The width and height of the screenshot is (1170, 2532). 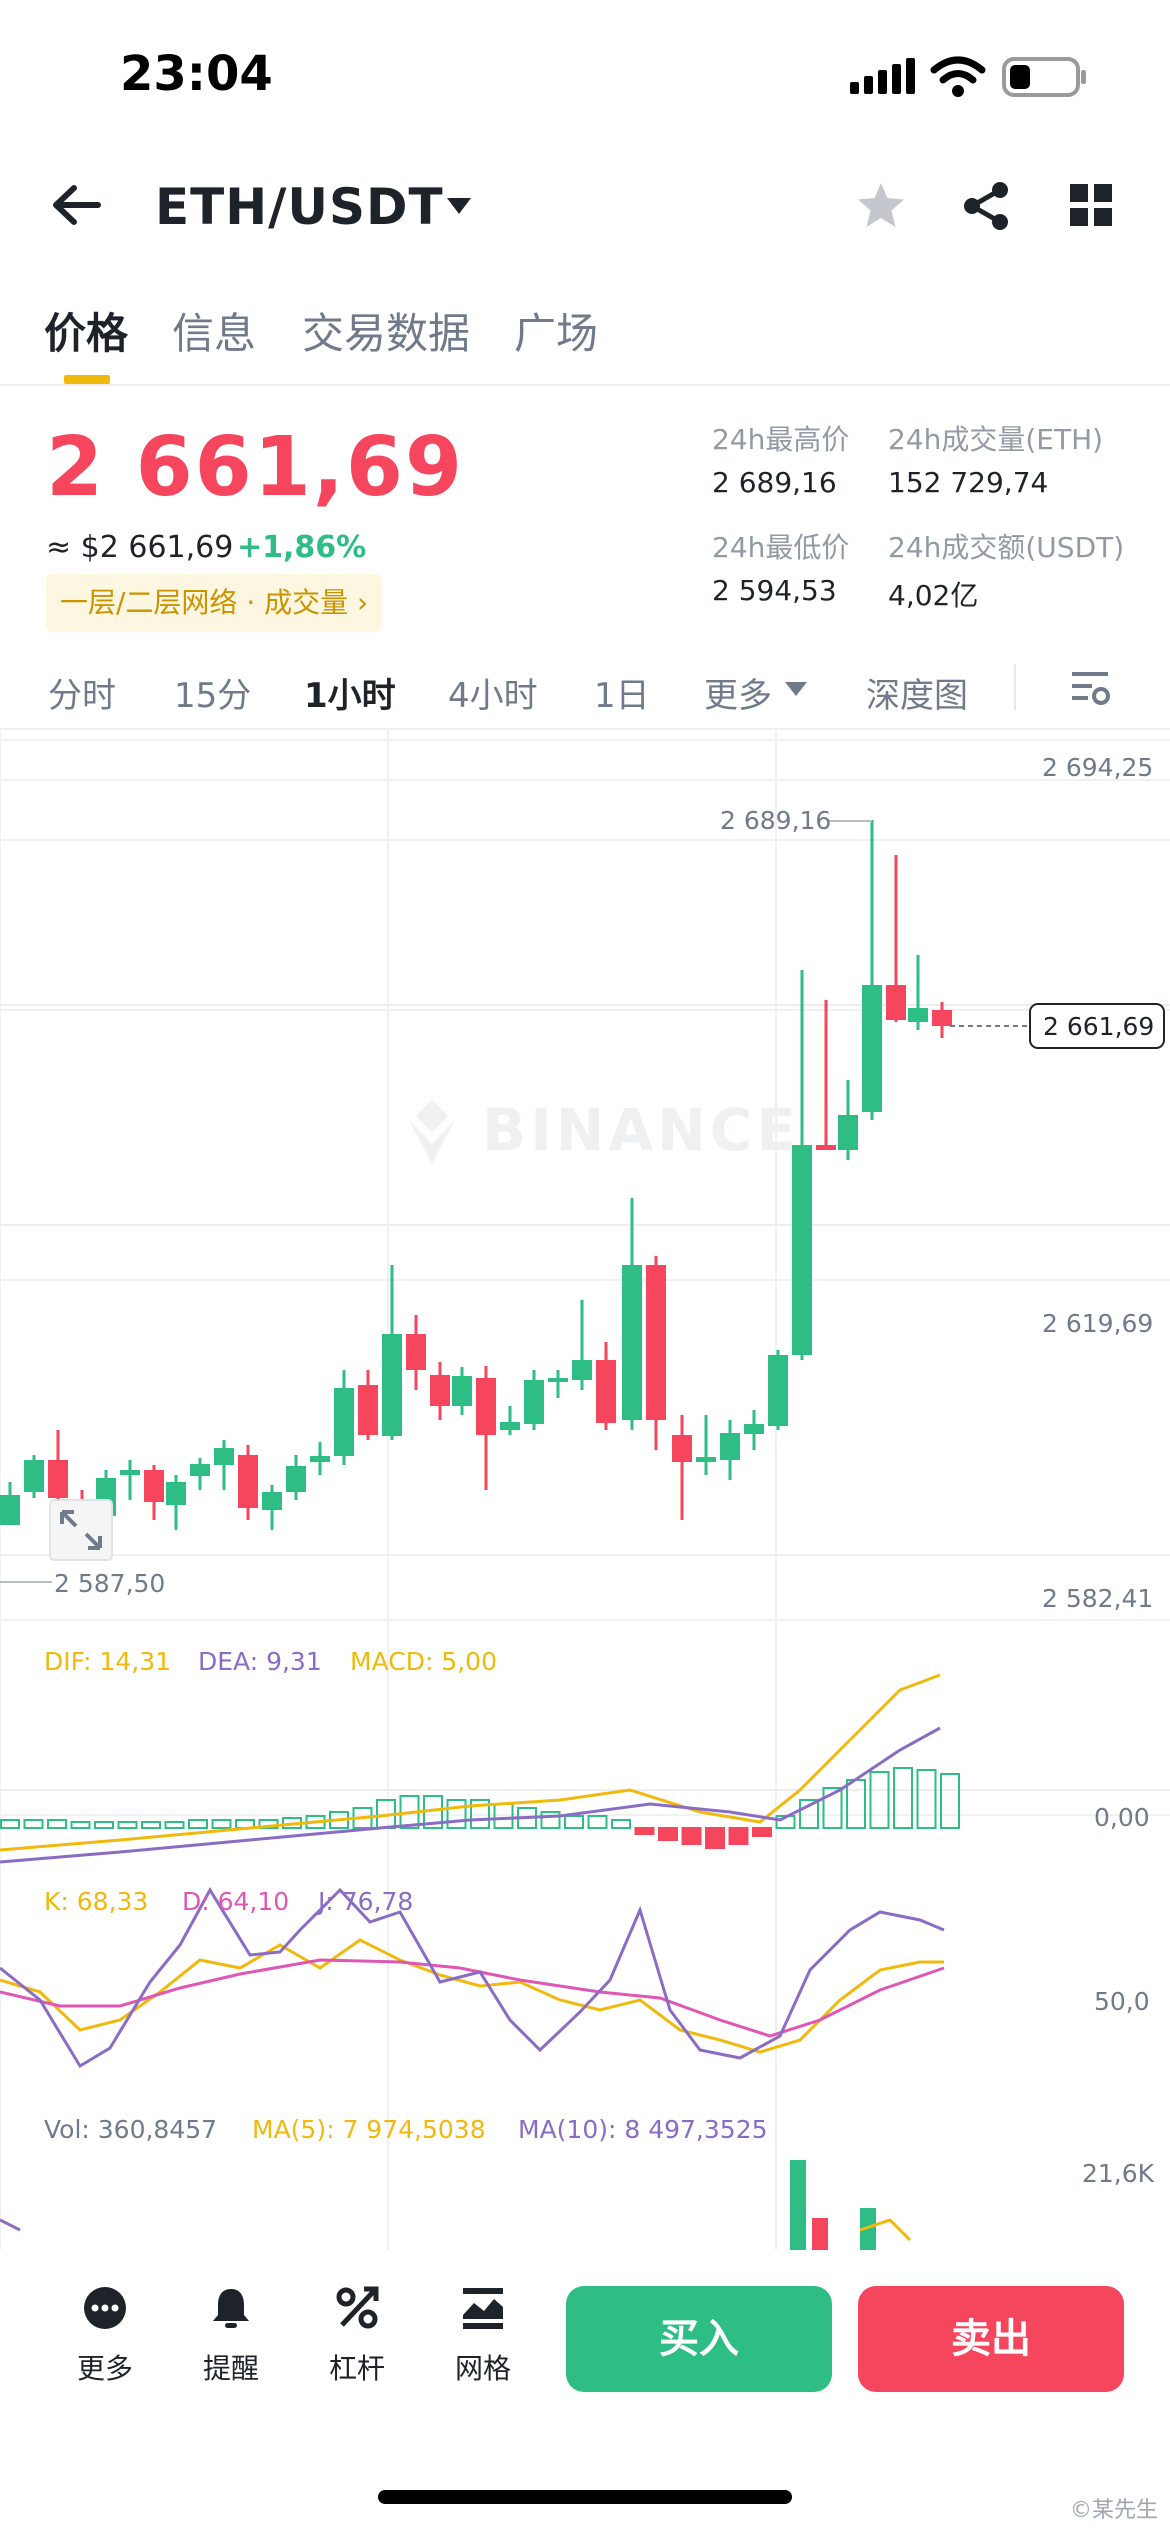 I want to click on tab-info: 信息, so click(x=214, y=330).